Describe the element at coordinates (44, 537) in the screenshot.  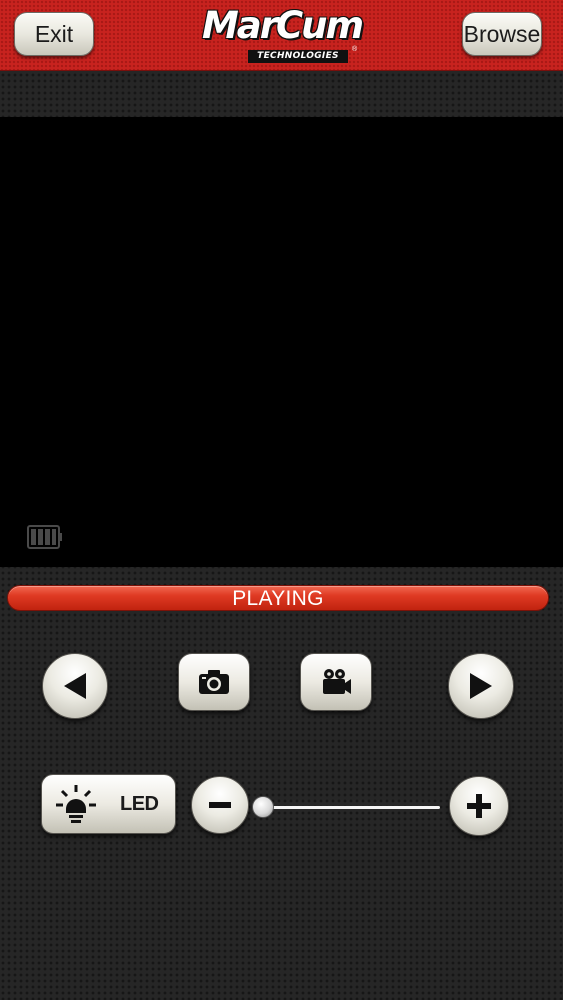
I see `battery-icon` at that location.